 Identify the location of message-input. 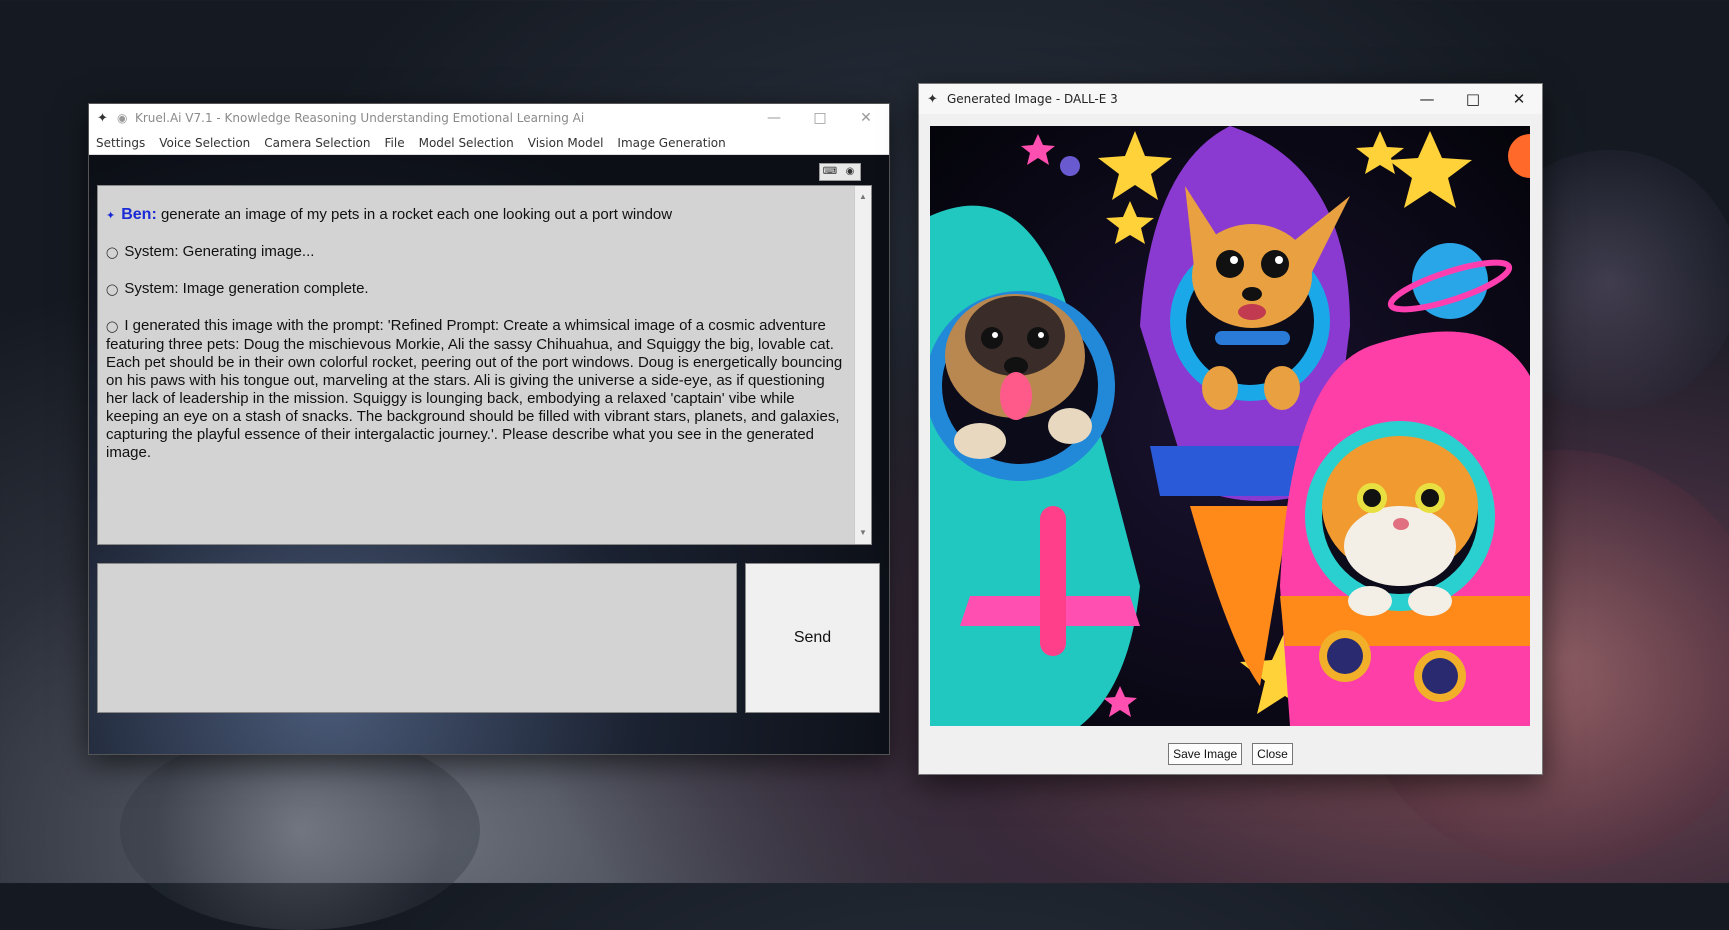
(417, 638).